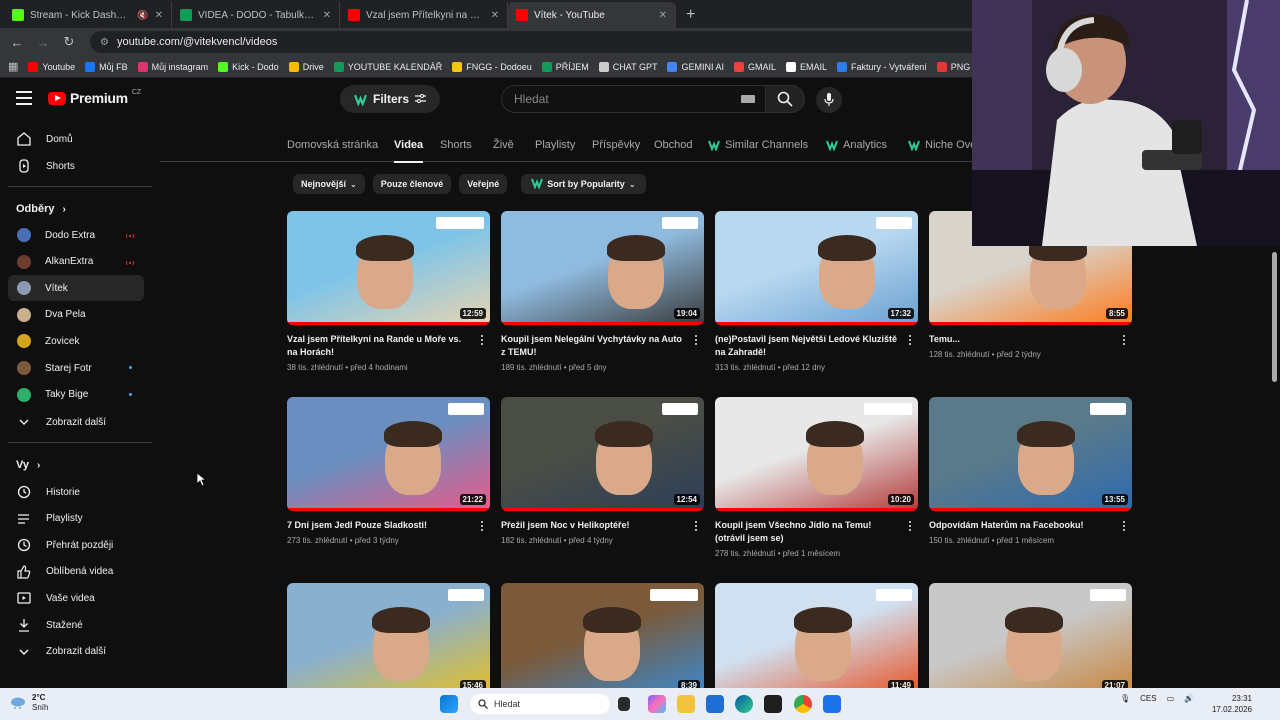 This screenshot has height=720, width=1280. I want to click on browser-tab: Stream - Kick Dashboard 🔇 ✕, so click(88, 15).